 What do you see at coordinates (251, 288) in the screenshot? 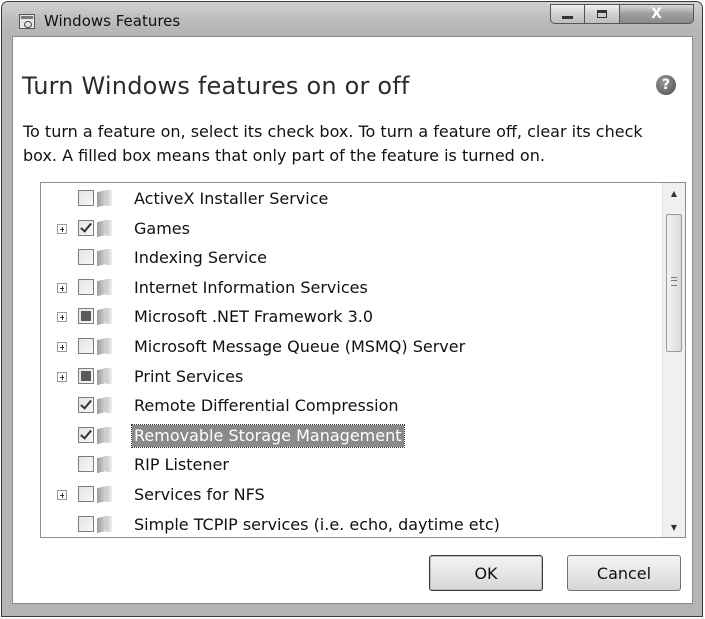
I see `feature-label: Internet Information Services` at bounding box center [251, 288].